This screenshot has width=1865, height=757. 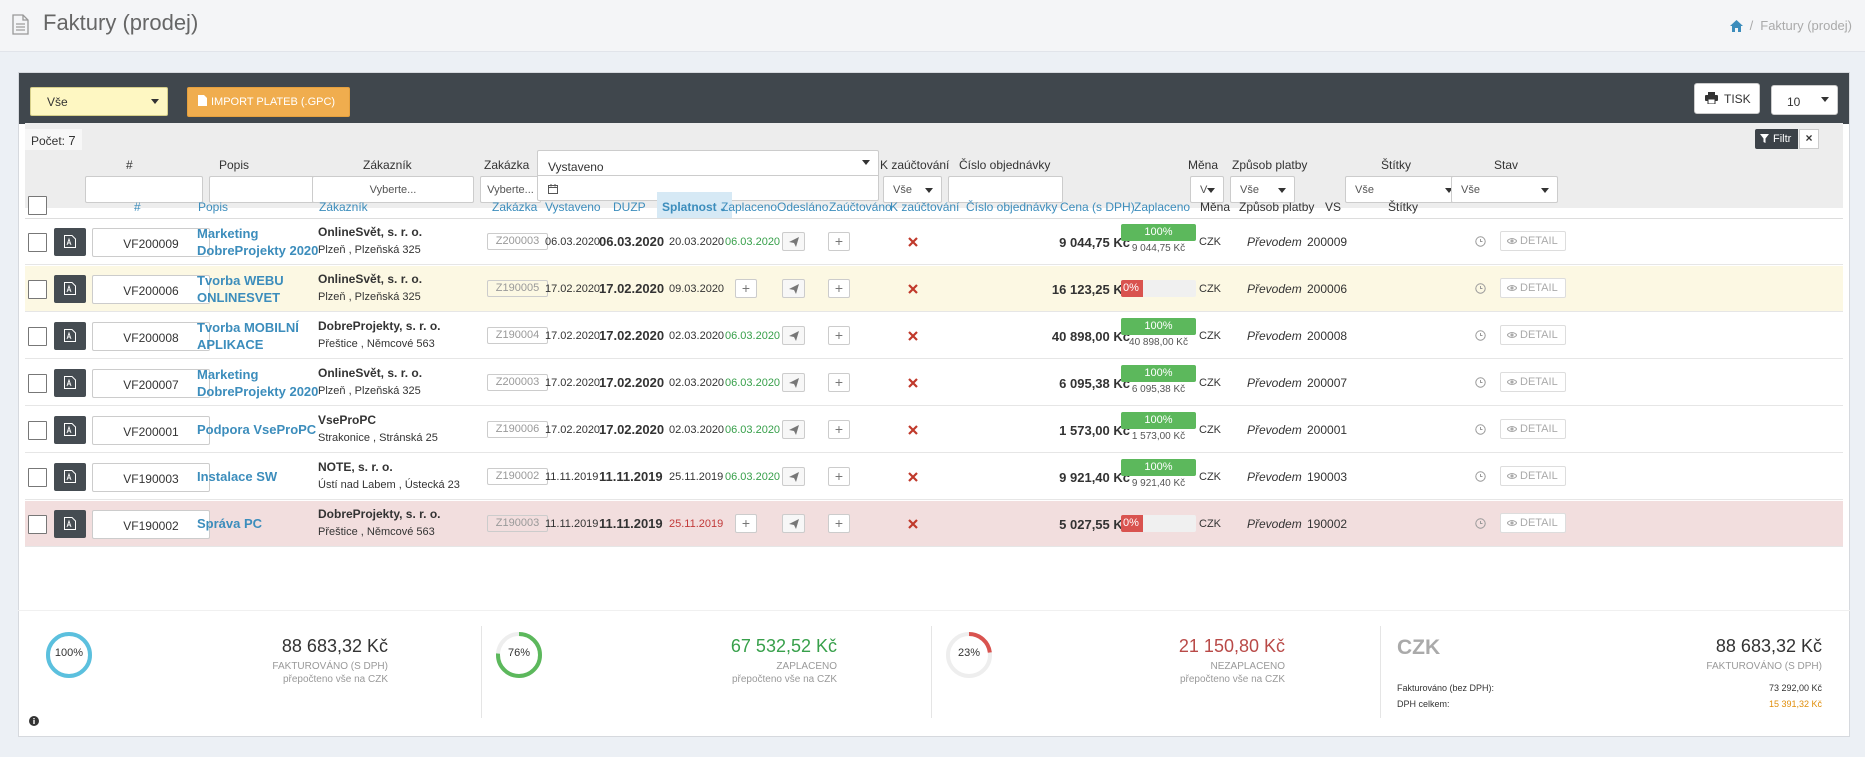 I want to click on funnel-icon, so click(x=1764, y=138).